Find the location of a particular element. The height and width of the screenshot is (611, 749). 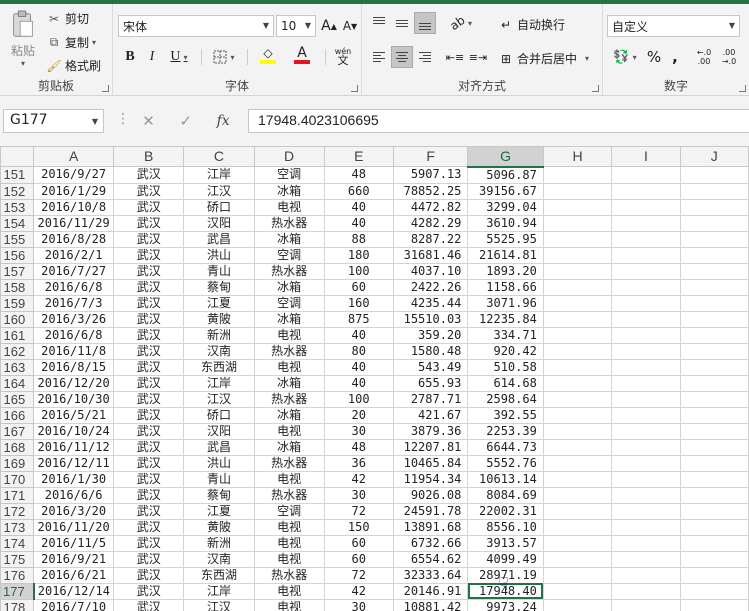

align-center-button is located at coordinates (402, 57).